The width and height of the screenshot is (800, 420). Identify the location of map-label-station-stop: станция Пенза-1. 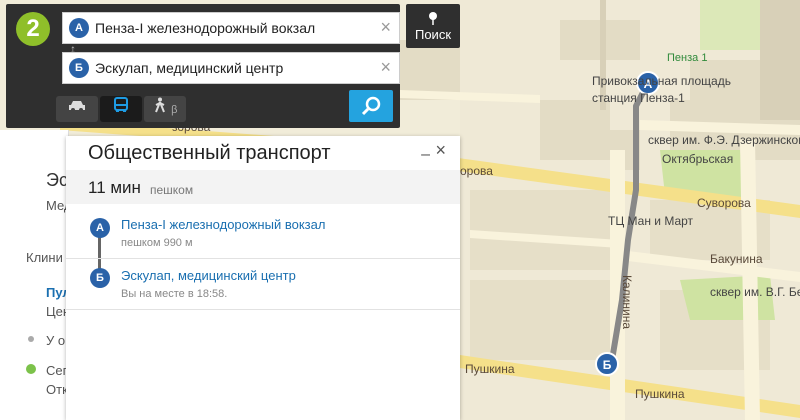
(638, 98).